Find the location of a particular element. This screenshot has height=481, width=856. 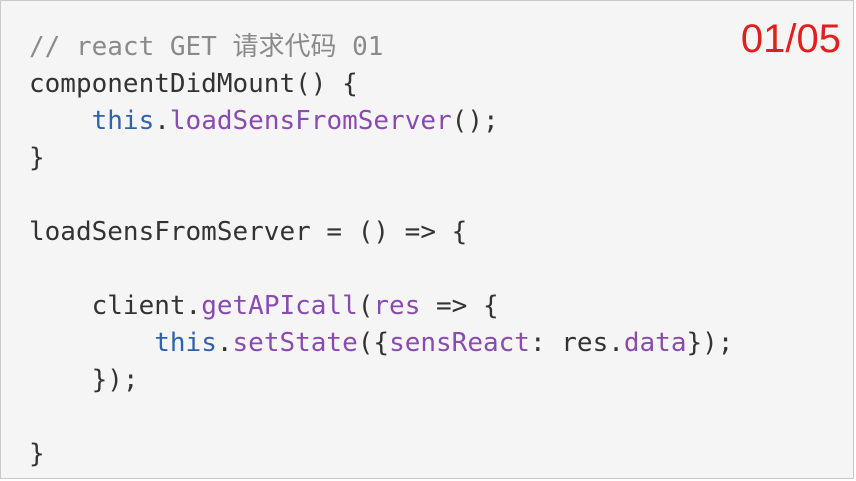

code-line-3: this.loadSensFromServer(); is located at coordinates (381, 121).